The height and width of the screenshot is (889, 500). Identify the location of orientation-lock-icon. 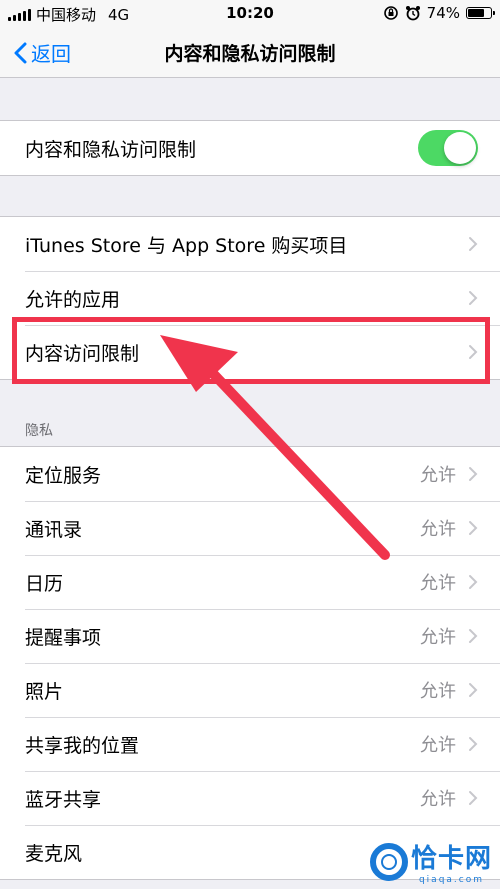
(390, 13).